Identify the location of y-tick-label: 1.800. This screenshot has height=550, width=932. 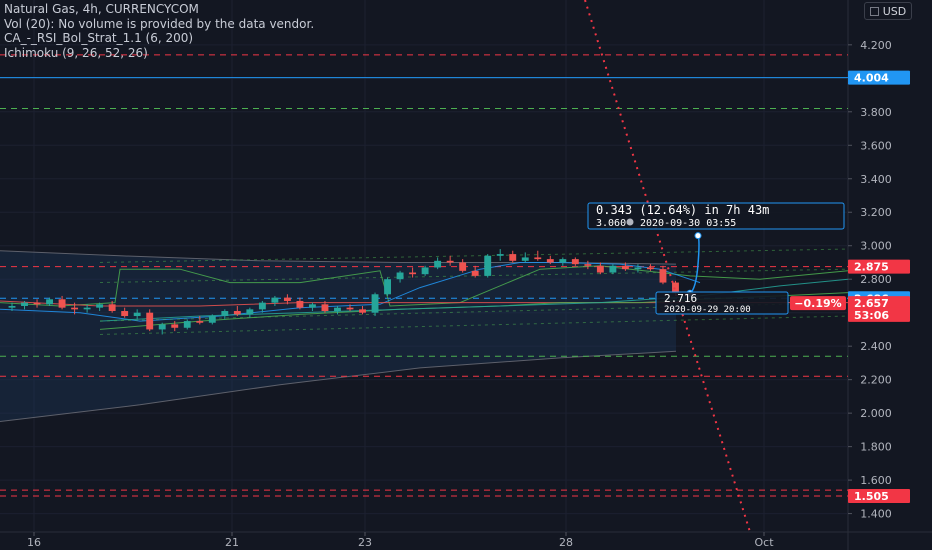
(876, 447).